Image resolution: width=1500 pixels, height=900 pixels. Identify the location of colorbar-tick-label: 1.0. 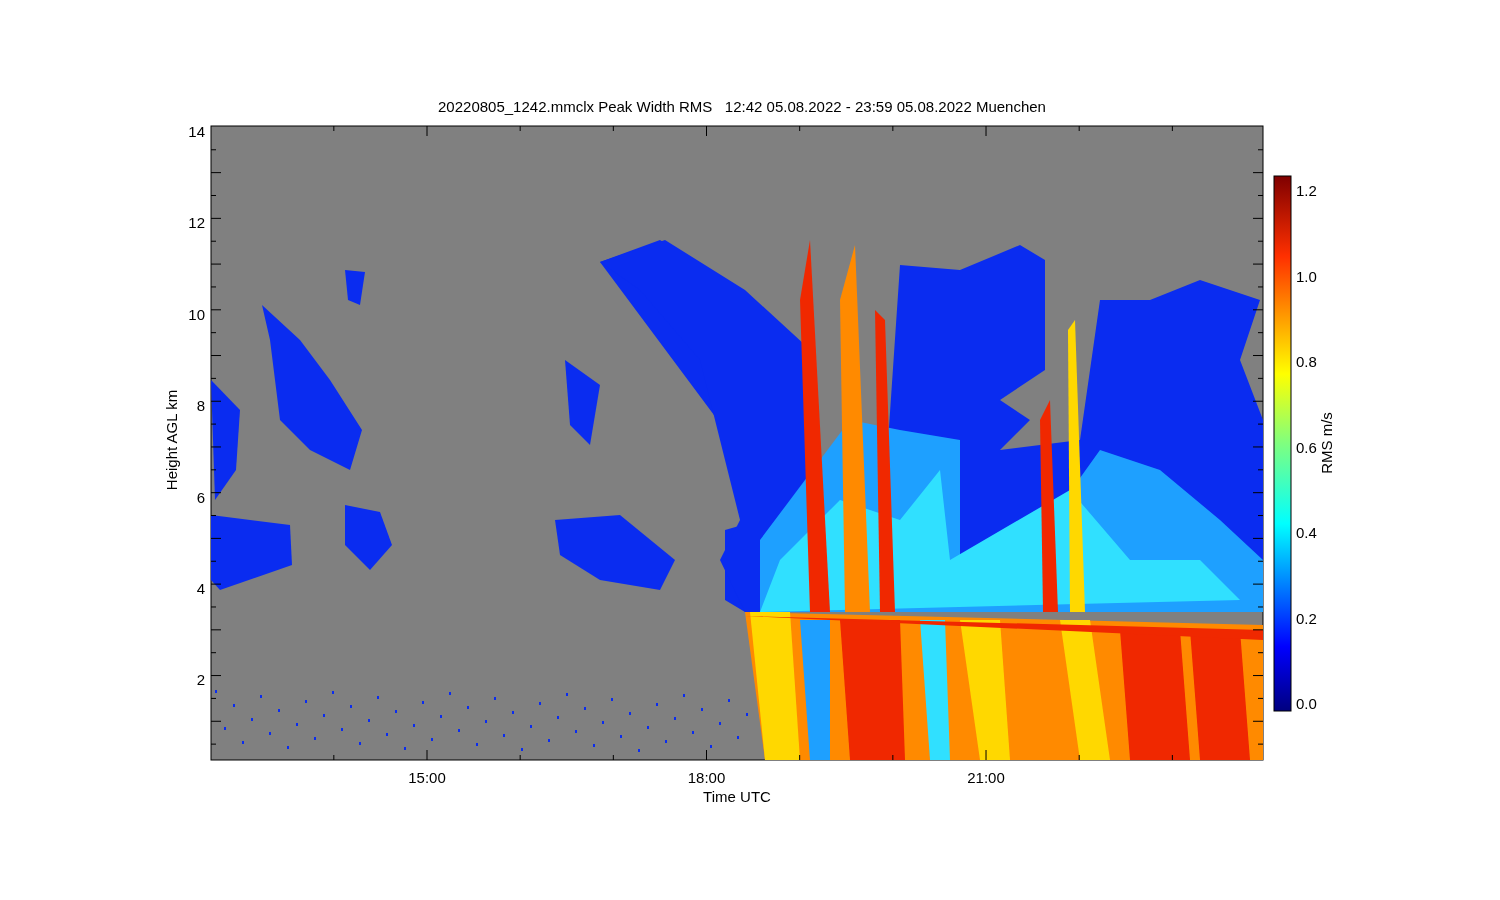
(1306, 276).